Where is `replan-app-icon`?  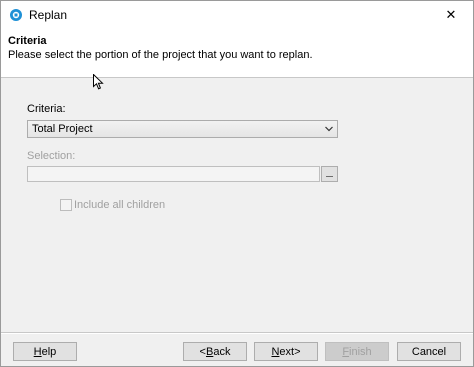
replan-app-icon is located at coordinates (16, 15).